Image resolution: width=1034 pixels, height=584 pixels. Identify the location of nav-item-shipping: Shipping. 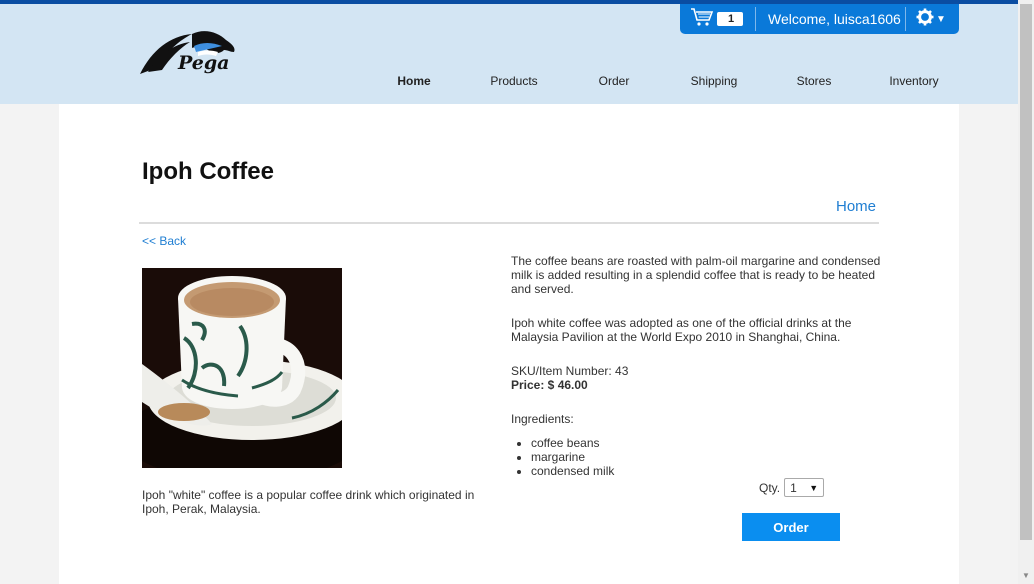
(714, 81).